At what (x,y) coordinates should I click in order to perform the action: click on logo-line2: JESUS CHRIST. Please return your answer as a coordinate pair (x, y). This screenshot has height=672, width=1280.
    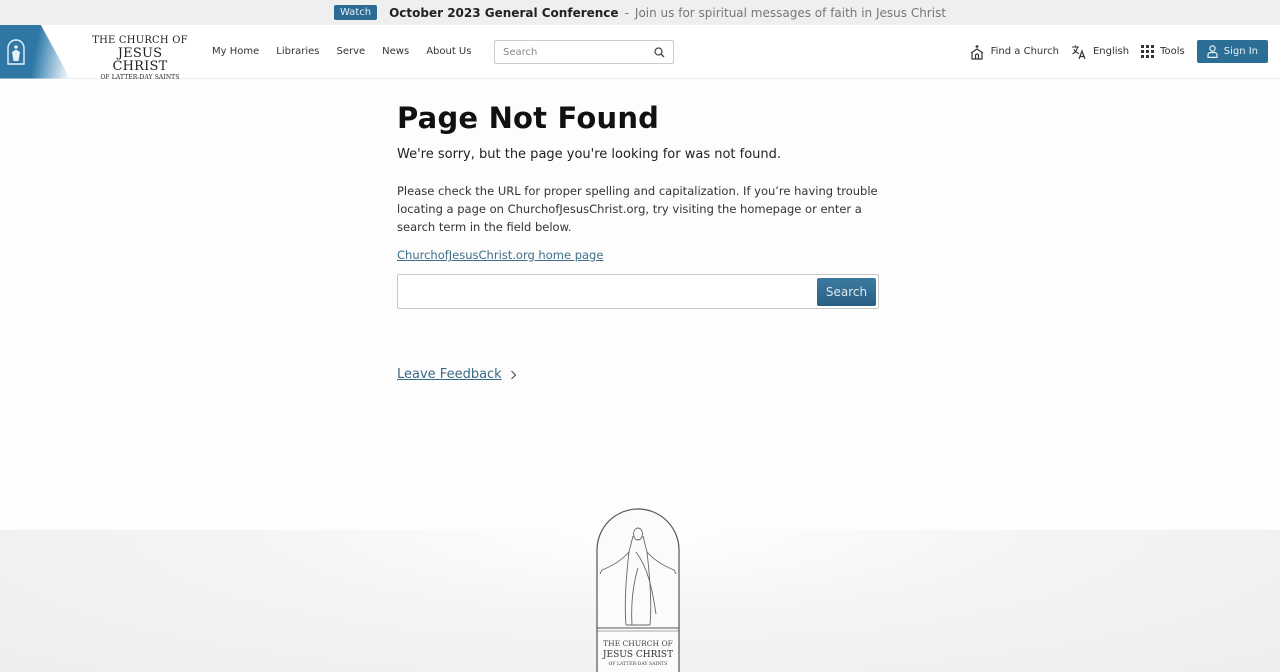
    Looking at the image, I should click on (140, 59).